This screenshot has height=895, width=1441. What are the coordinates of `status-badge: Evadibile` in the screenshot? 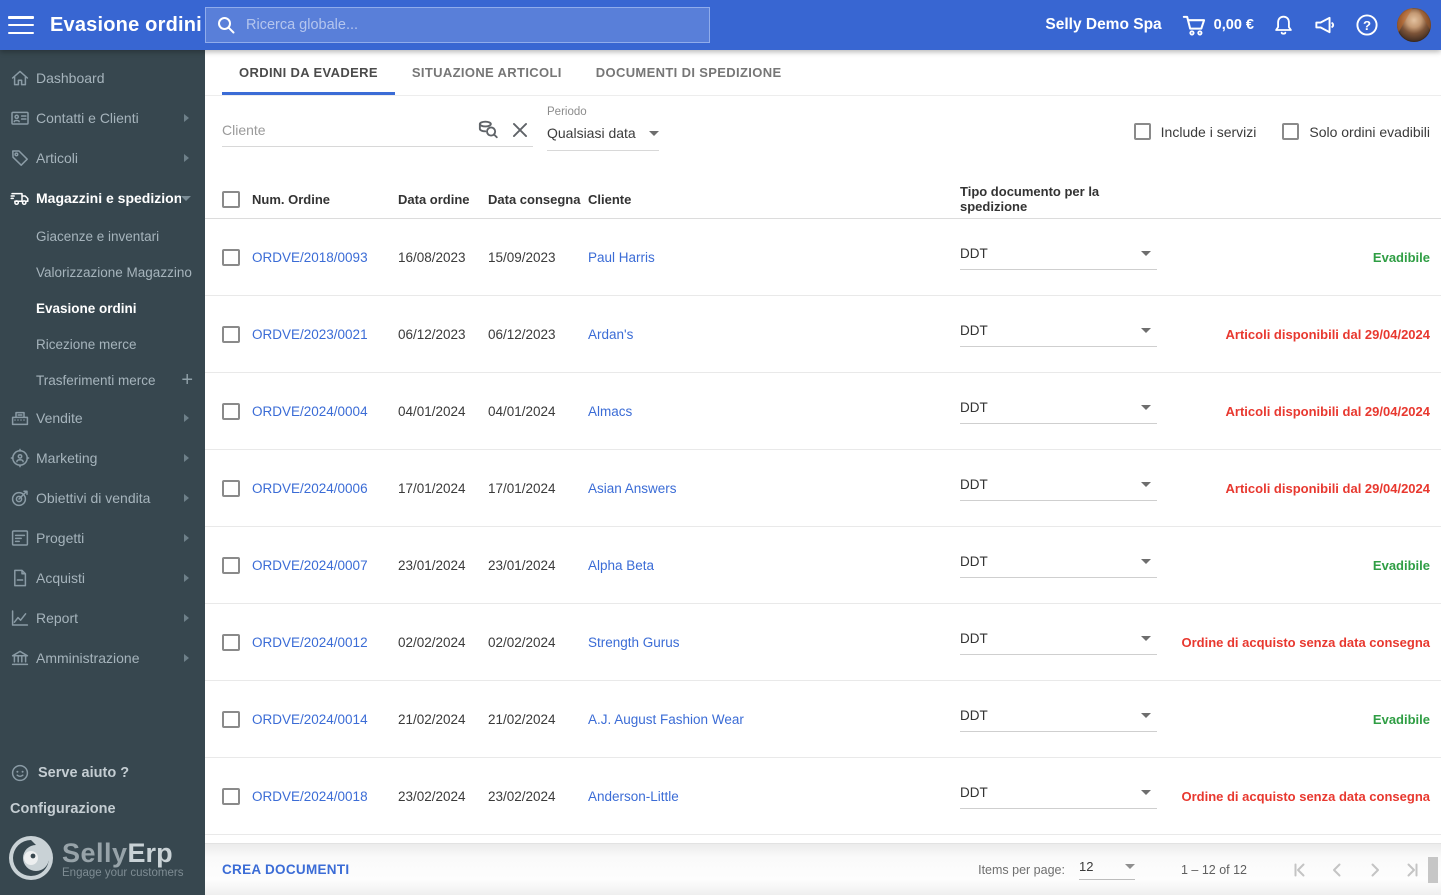 It's located at (1401, 719).